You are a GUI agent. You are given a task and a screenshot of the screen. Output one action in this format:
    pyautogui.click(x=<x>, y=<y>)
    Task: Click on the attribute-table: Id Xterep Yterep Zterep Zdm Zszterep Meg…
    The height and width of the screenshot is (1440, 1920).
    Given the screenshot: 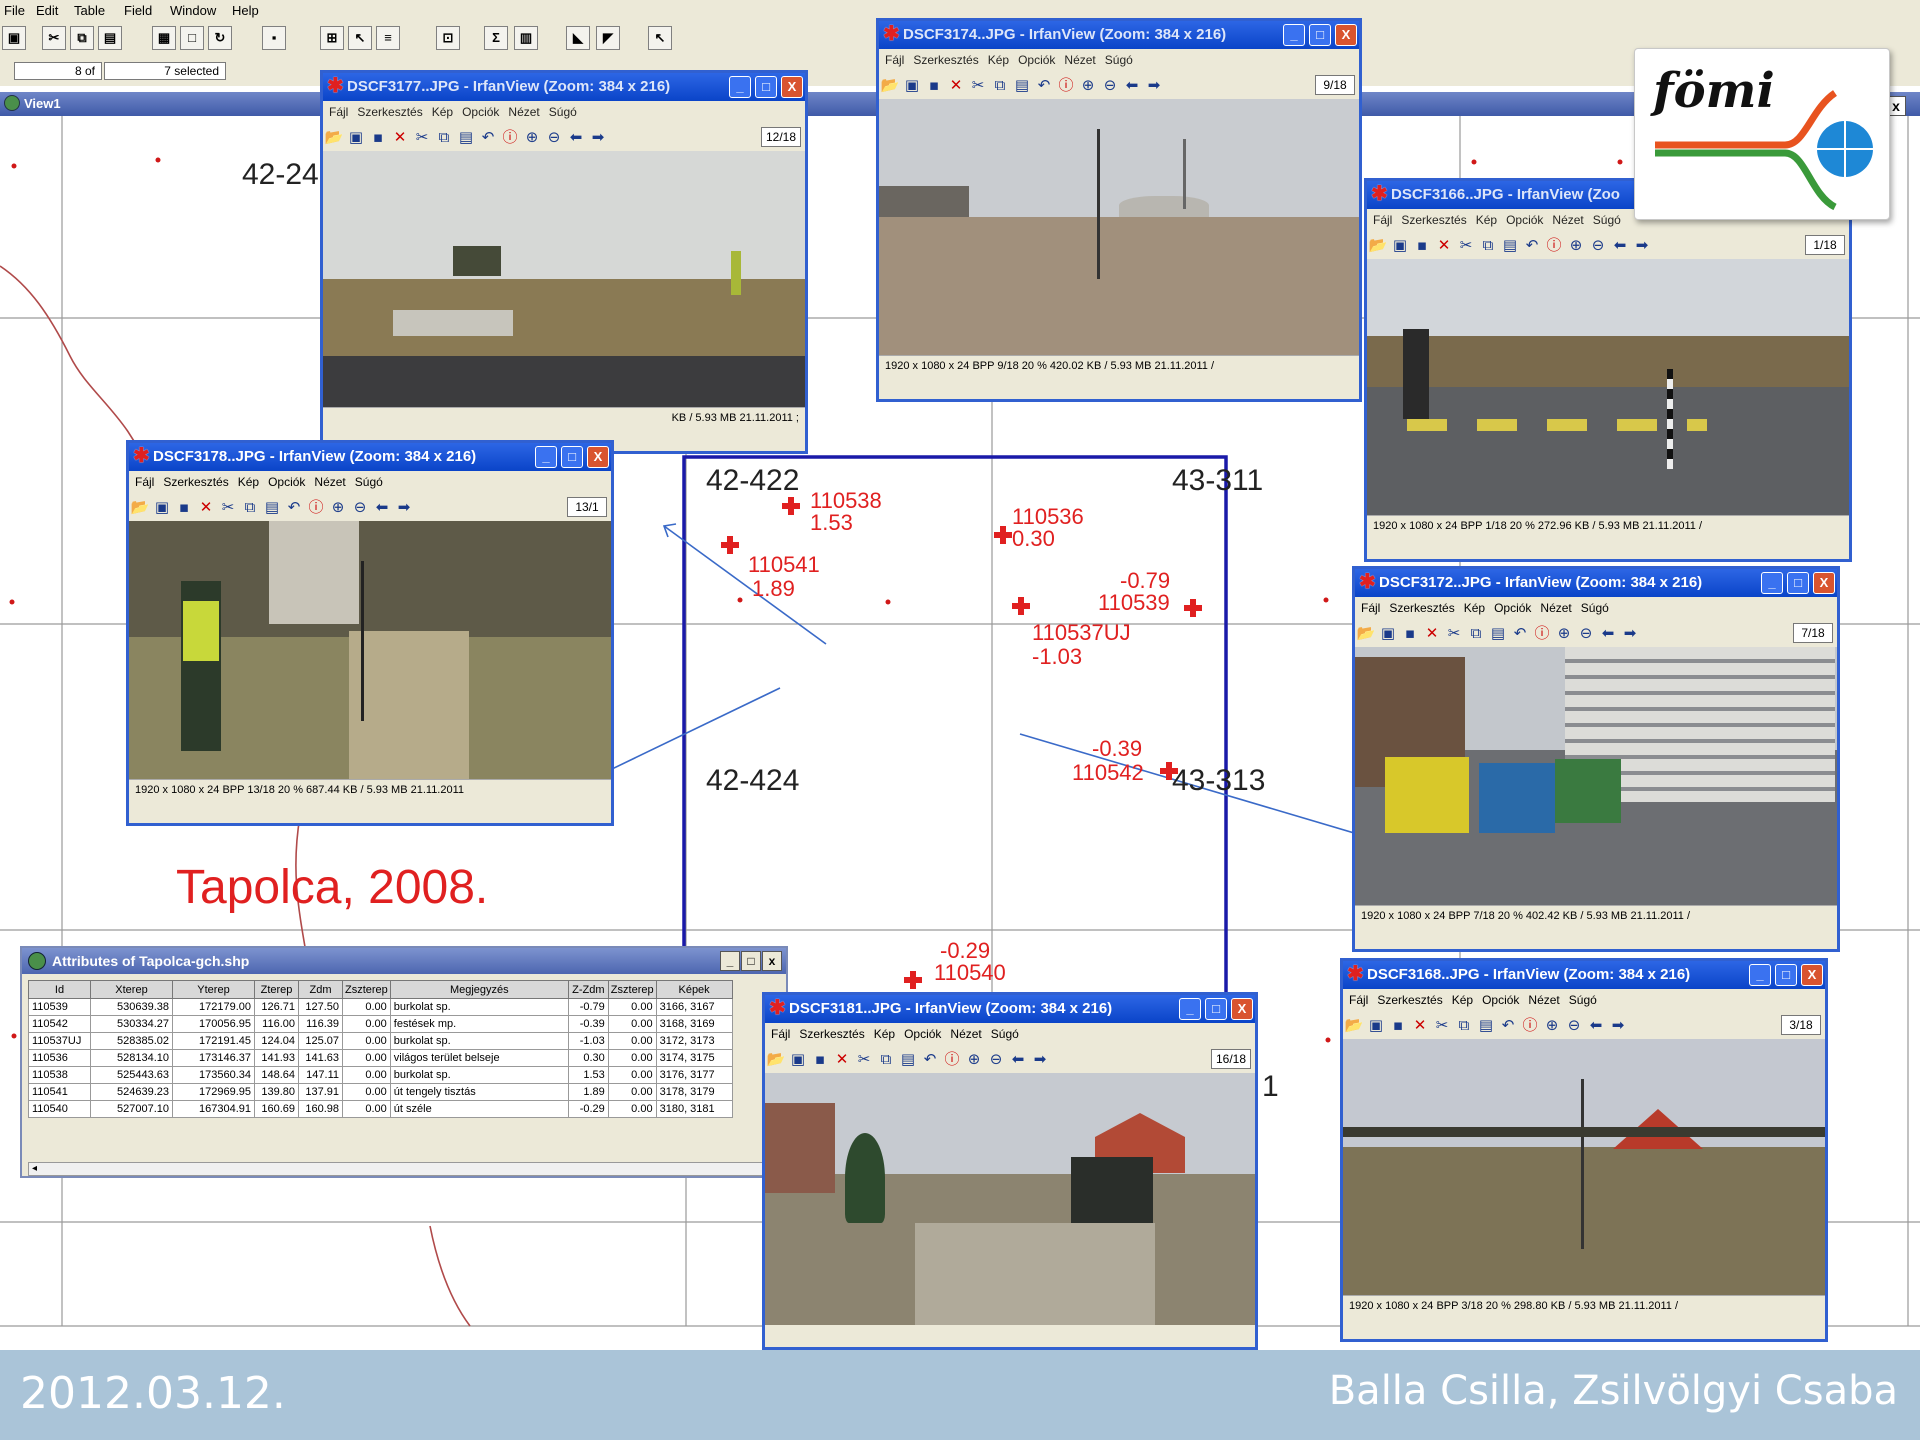 What is the action you would take?
    pyautogui.click(x=380, y=1049)
    